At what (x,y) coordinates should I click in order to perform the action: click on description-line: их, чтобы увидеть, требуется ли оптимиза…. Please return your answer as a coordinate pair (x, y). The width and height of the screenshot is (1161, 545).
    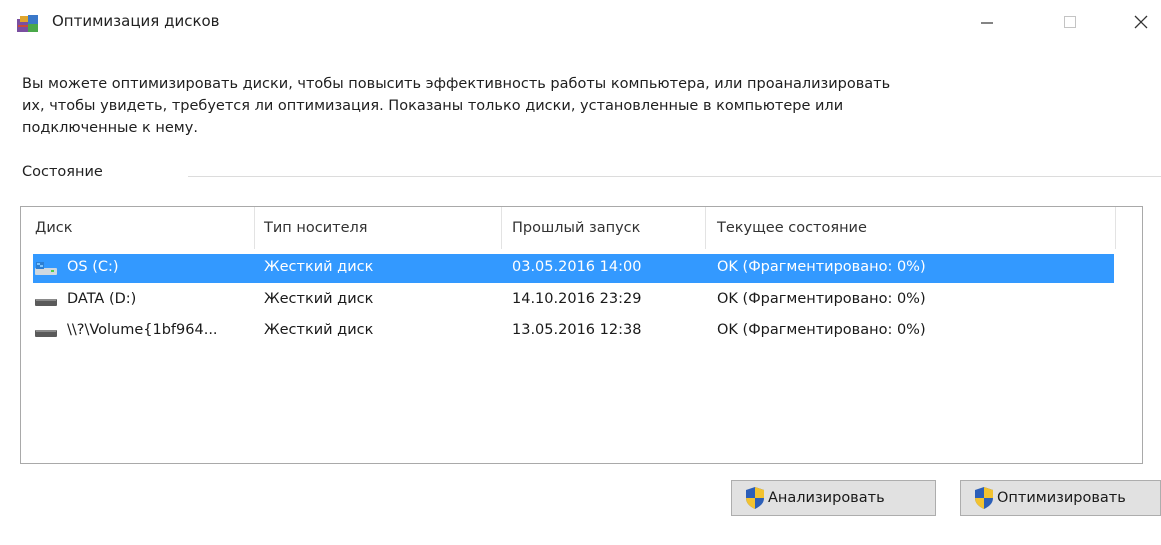
    Looking at the image, I should click on (433, 106).